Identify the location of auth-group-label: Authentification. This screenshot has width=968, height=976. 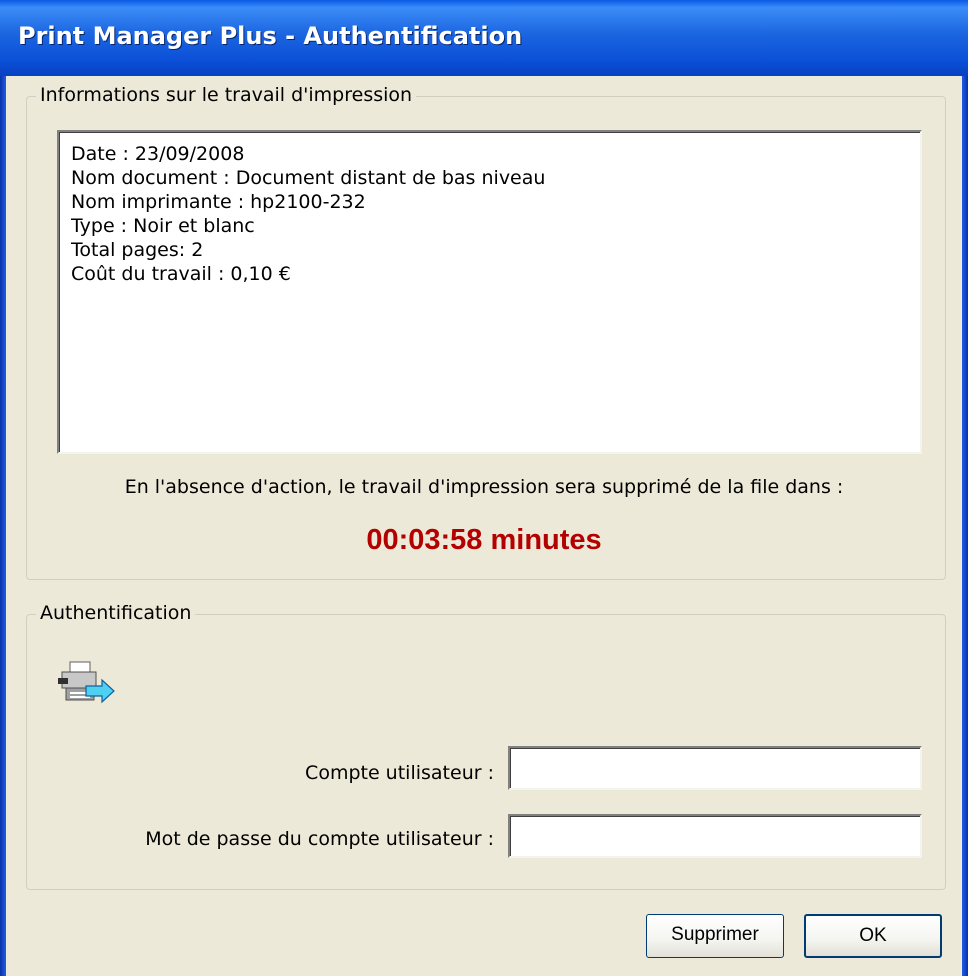
(116, 613).